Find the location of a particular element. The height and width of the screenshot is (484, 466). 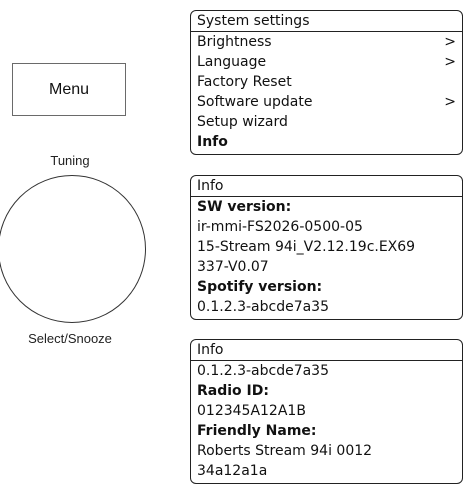

screen-header: System settings is located at coordinates (326, 21).